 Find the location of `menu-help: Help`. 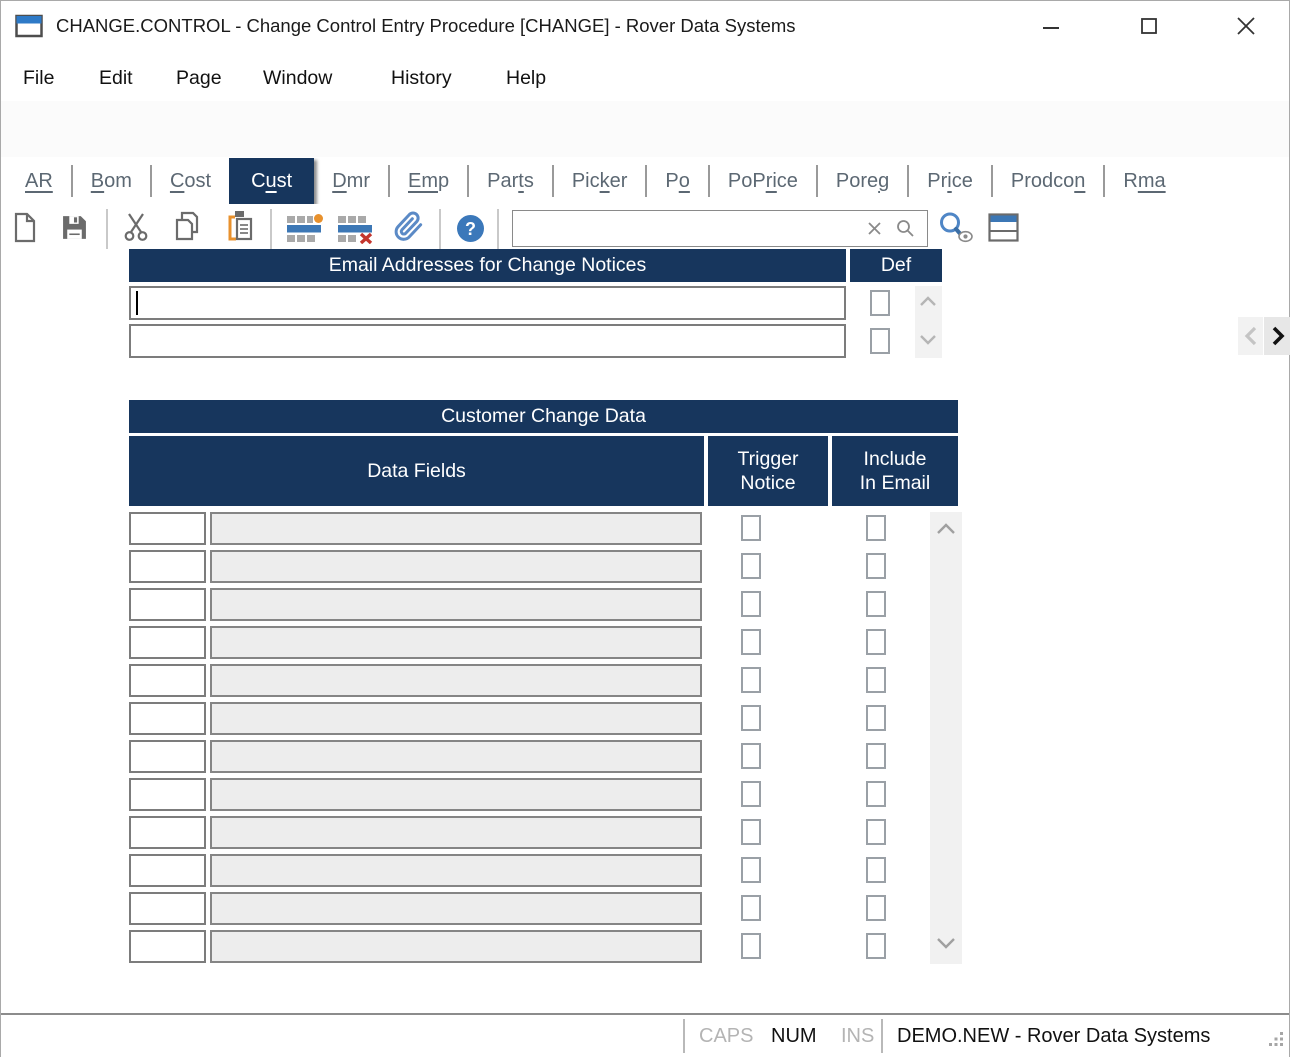

menu-help: Help is located at coordinates (526, 78).